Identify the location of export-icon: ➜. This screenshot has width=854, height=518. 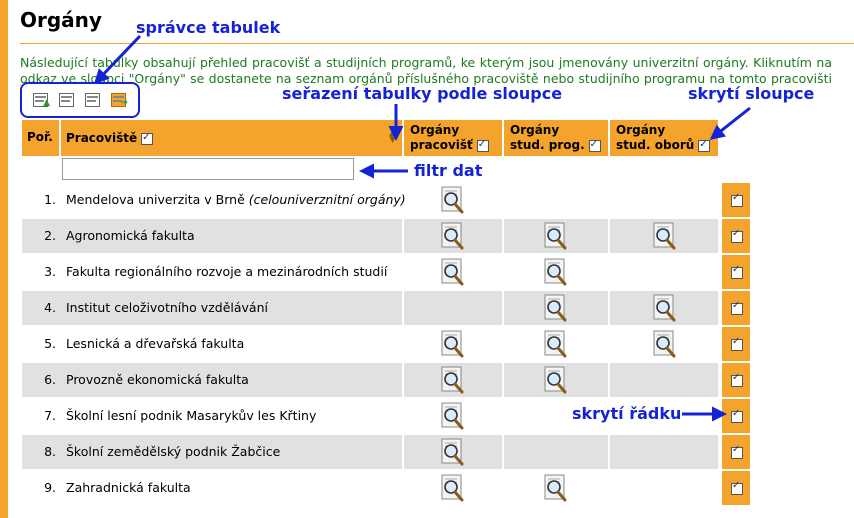
(119, 100).